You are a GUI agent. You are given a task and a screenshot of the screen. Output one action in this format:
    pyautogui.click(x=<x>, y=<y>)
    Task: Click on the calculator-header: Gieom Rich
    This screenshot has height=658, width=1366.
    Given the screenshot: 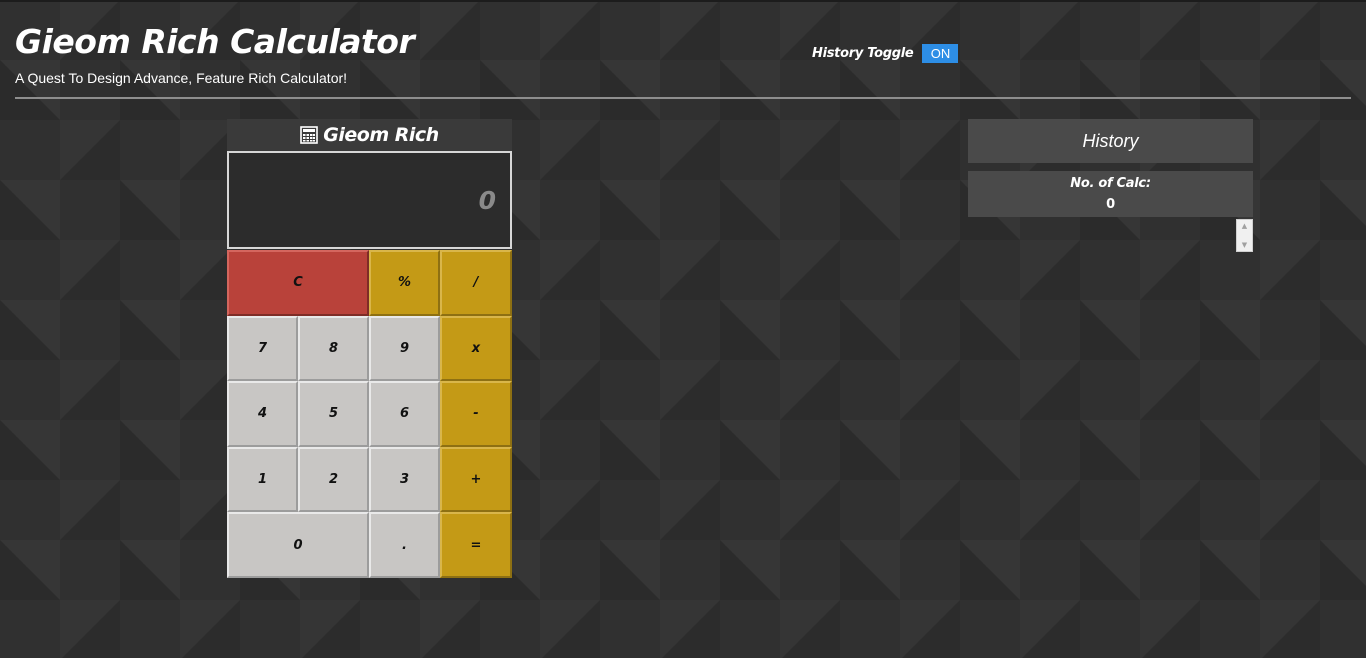 What is the action you would take?
    pyautogui.click(x=369, y=135)
    